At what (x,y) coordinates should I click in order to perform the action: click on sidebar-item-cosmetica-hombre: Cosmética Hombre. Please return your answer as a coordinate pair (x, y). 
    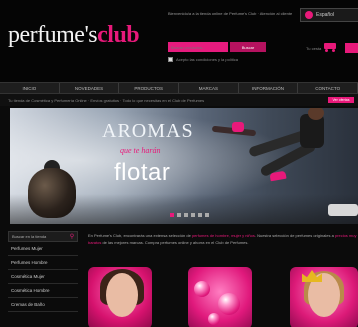
    Looking at the image, I should click on (43, 291).